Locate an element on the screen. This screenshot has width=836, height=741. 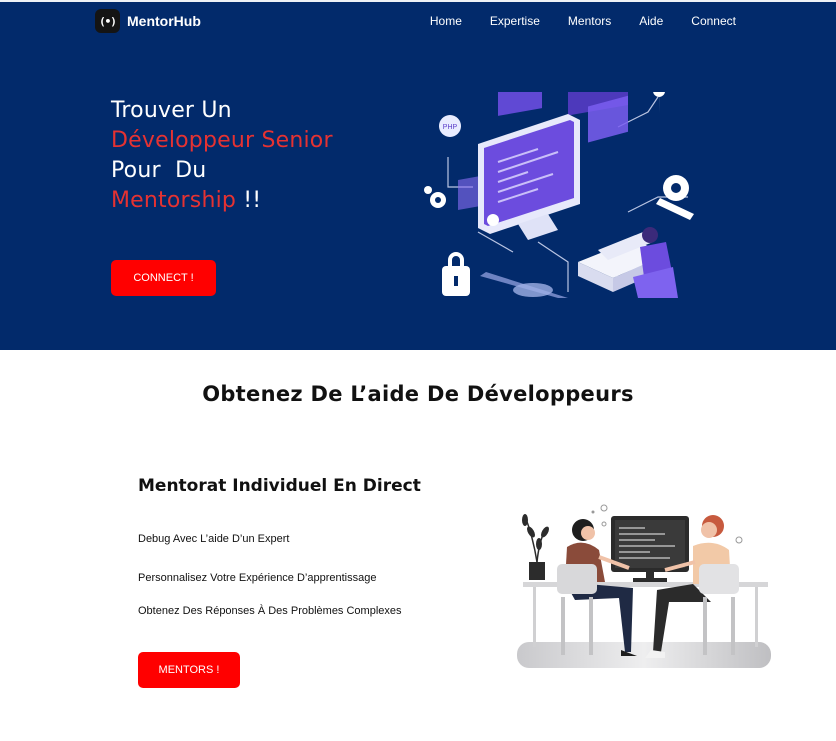
section-title: Obtenez De L’aide De Développeurs is located at coordinates (418, 394).